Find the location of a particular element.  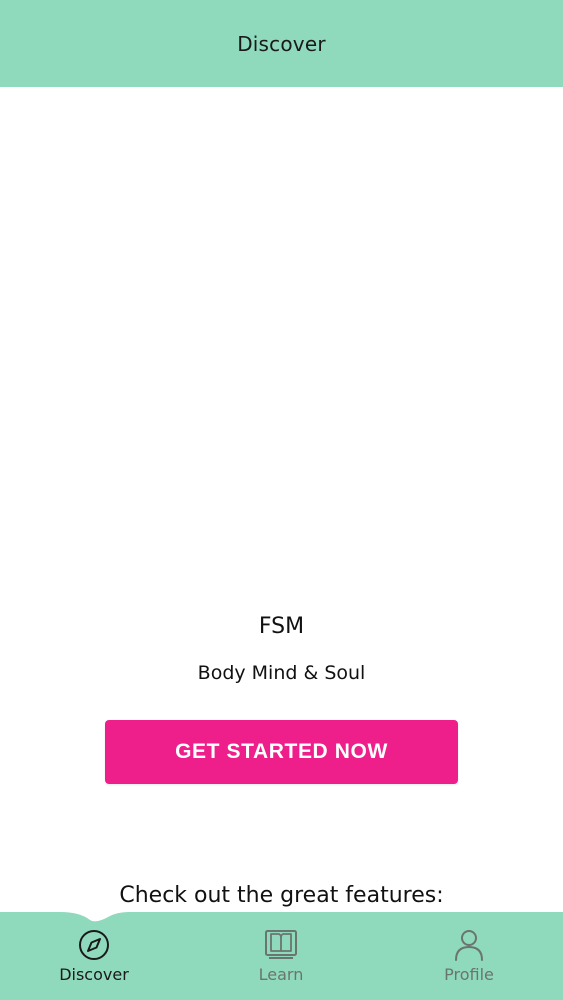

app-name: FSM is located at coordinates (281, 626).